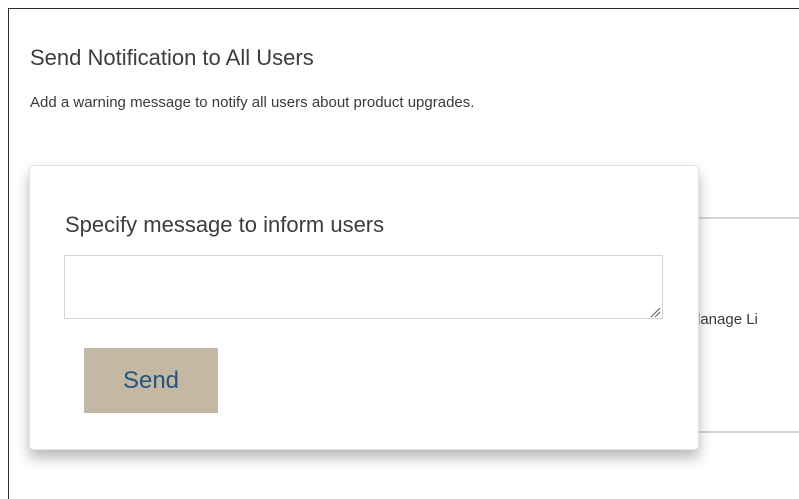  What do you see at coordinates (151, 380) in the screenshot?
I see `send-button: Send` at bounding box center [151, 380].